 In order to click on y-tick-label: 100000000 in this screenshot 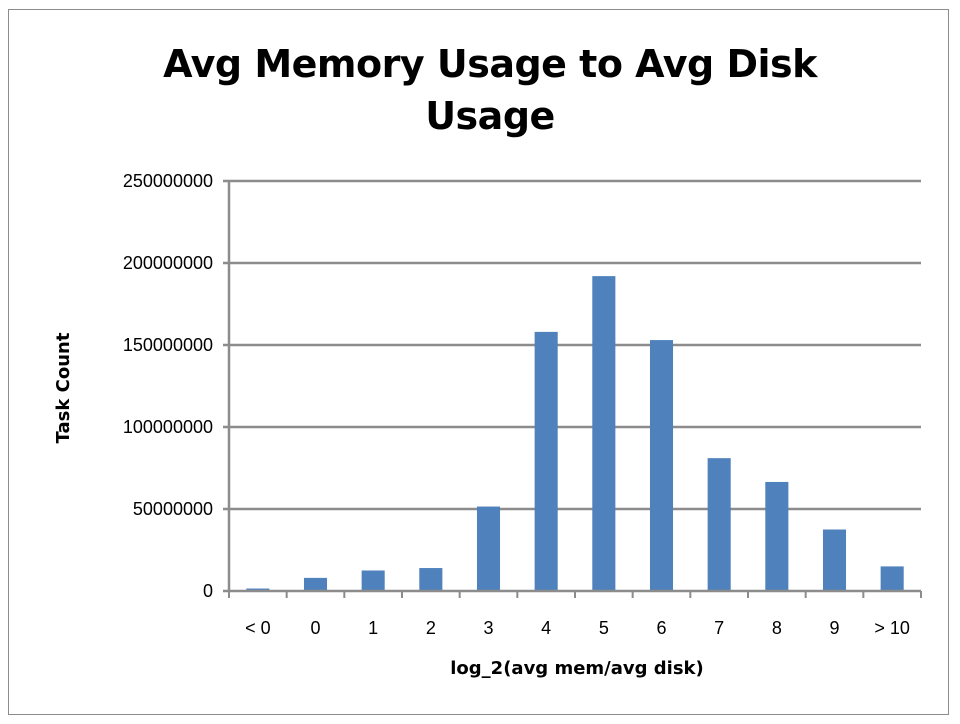, I will do `click(168, 427)`.